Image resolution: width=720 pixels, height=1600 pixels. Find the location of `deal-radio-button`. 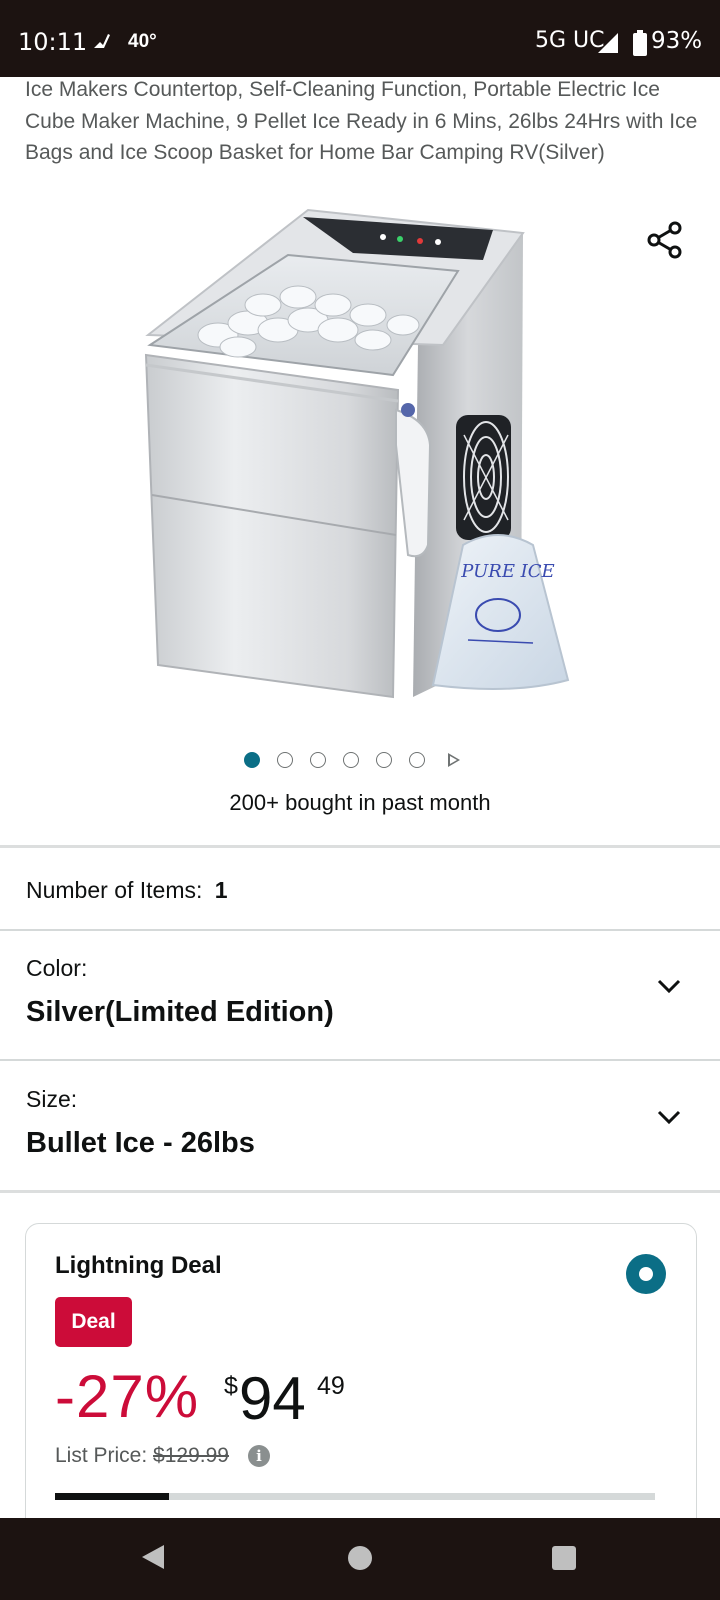

deal-radio-button is located at coordinates (646, 1274).